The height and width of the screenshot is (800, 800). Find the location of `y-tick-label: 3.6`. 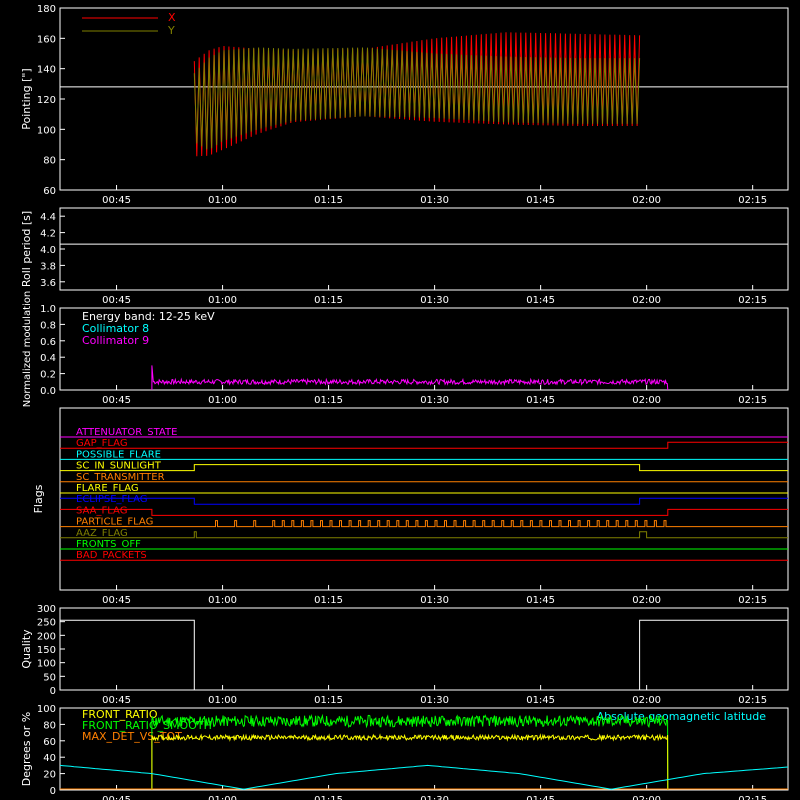

y-tick-label: 3.6 is located at coordinates (48, 283).